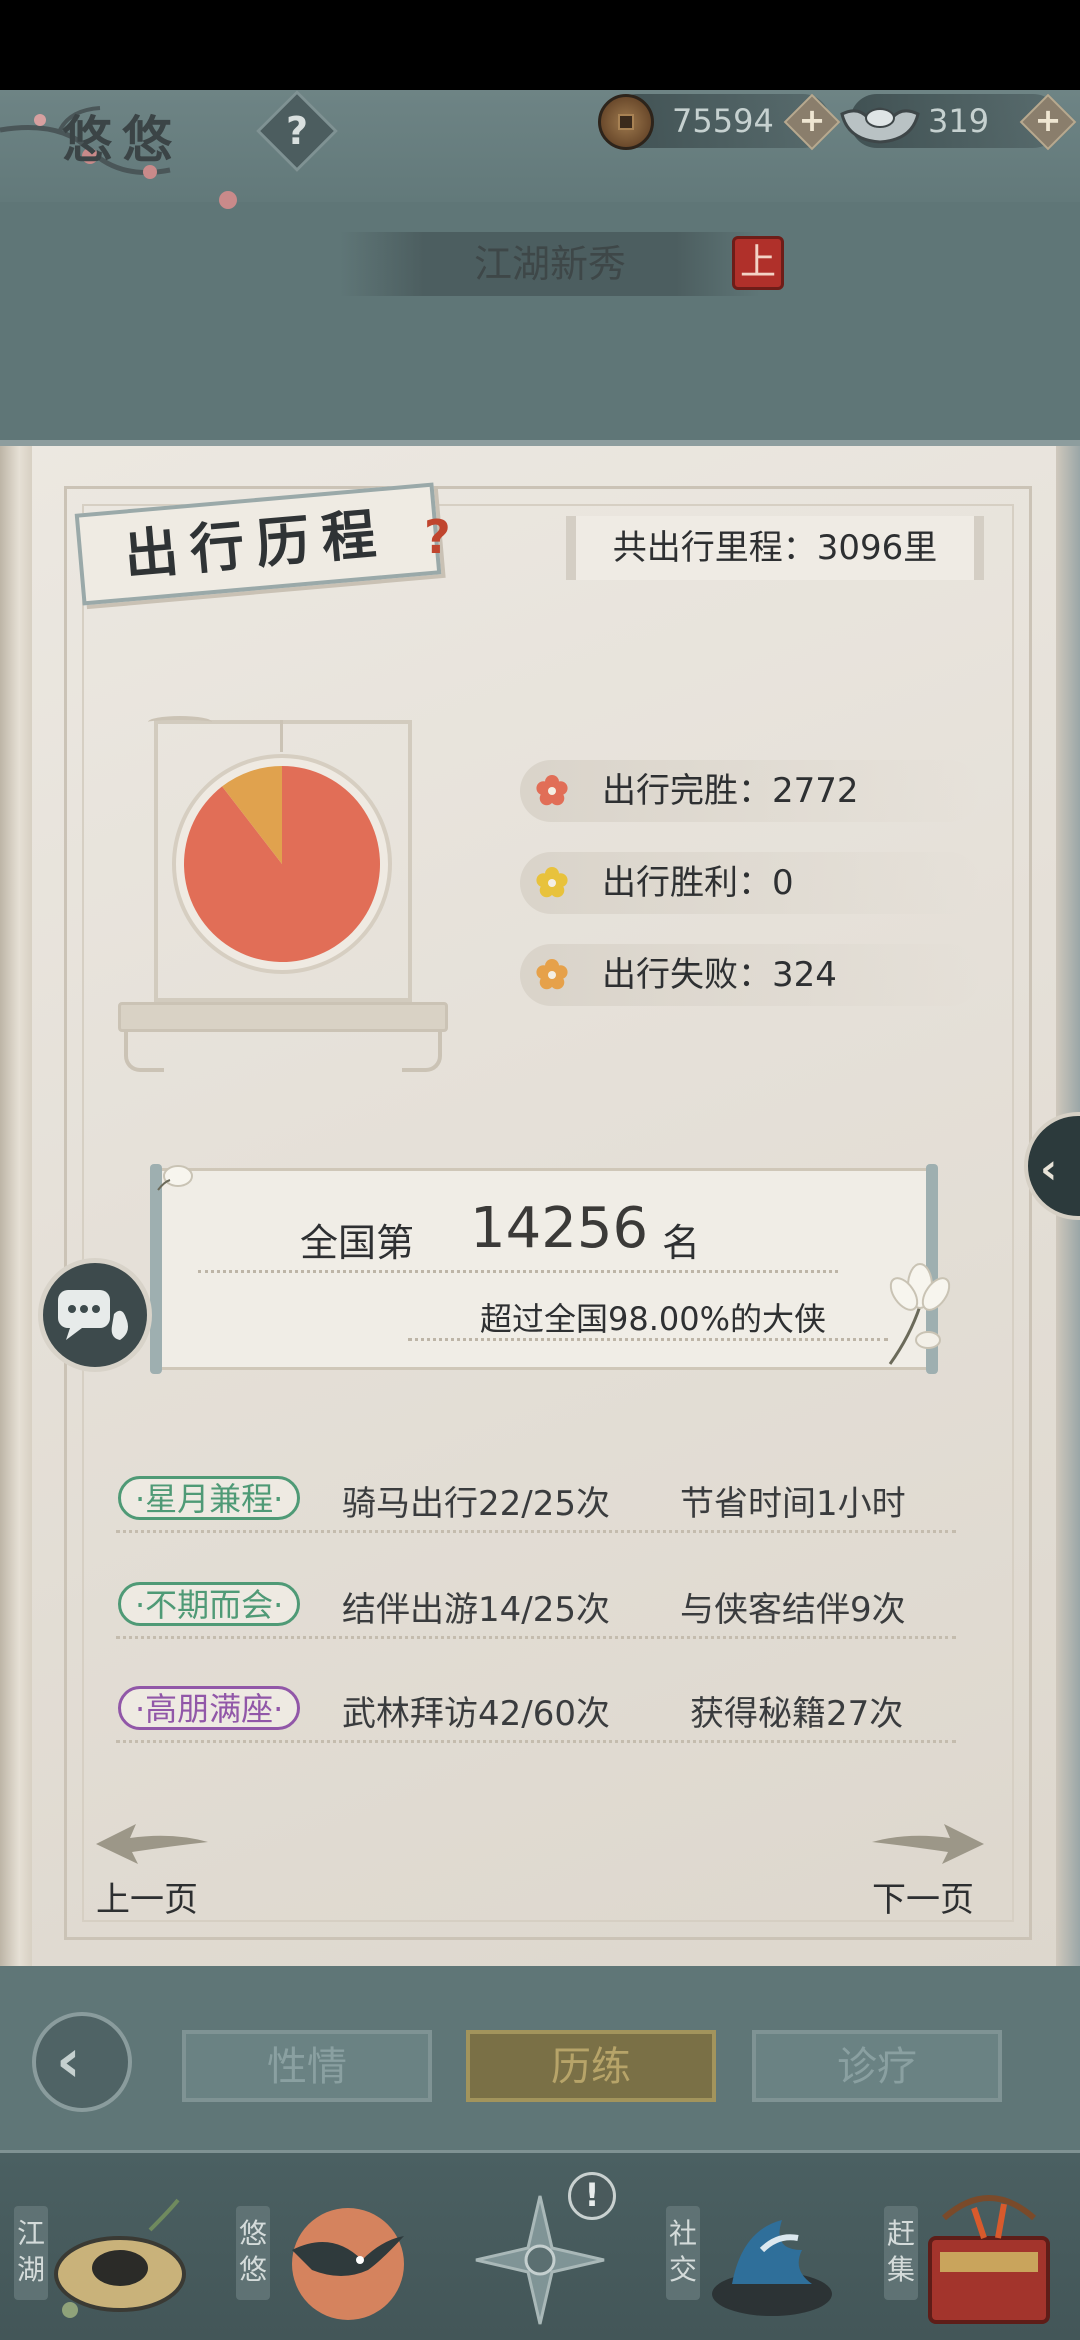 Image resolution: width=1080 pixels, height=2340 pixels. Describe the element at coordinates (297, 131) in the screenshot. I see `help-icon: ?` at that location.